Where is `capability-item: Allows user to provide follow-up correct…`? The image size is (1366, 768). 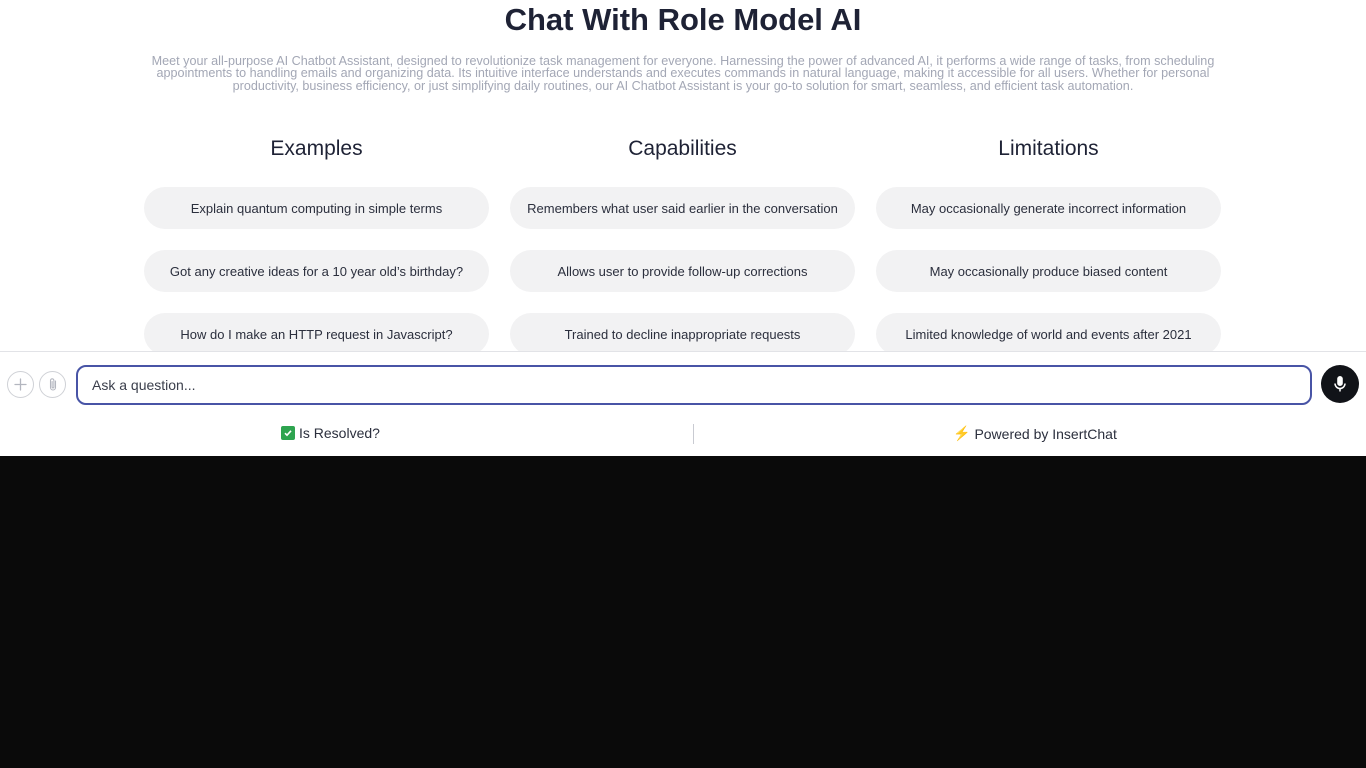
capability-item: Allows user to provide follow-up correct… is located at coordinates (682, 271).